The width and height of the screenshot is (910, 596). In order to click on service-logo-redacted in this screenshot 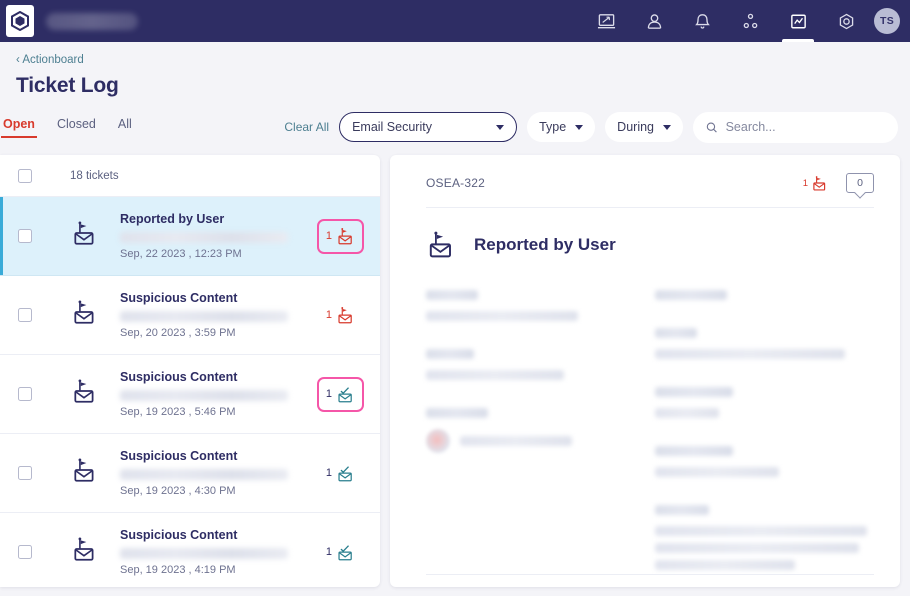, I will do `click(438, 441)`.